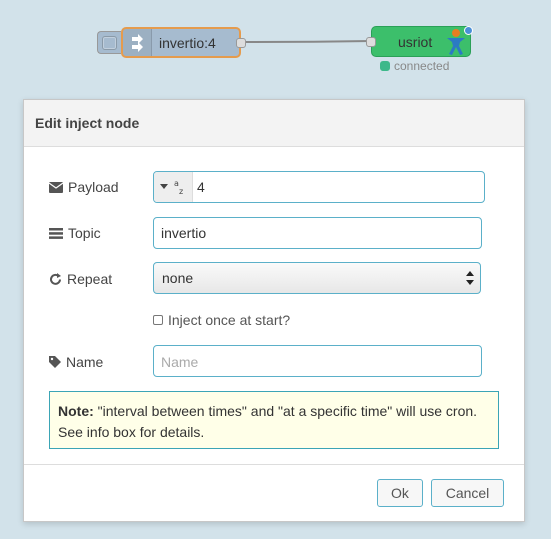  Describe the element at coordinates (56, 187) in the screenshot. I see `envelope-icon` at that location.